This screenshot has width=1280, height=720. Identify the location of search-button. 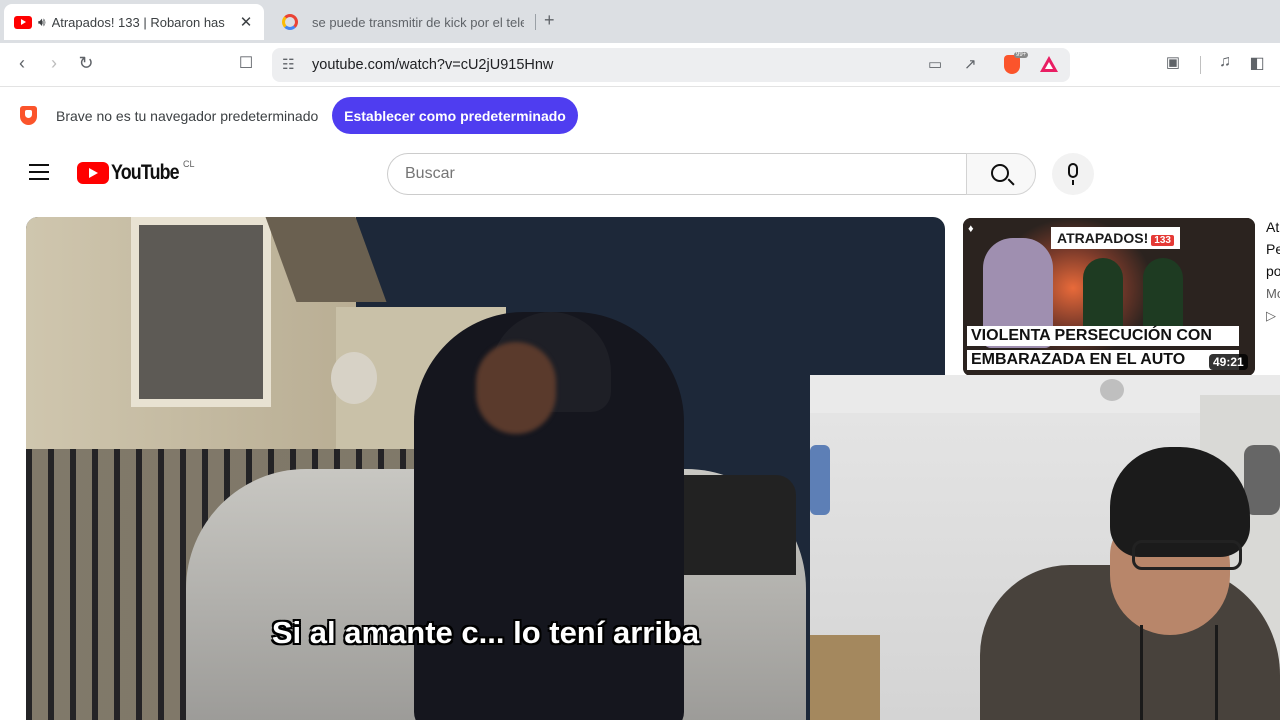
(1001, 174).